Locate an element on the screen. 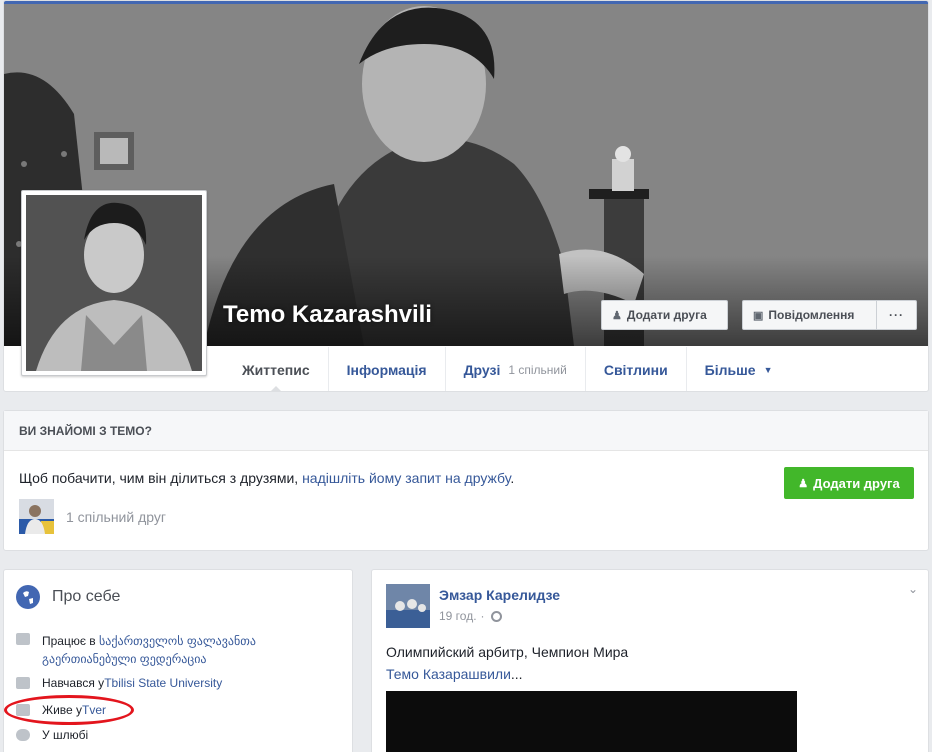  post-image is located at coordinates (591, 721).